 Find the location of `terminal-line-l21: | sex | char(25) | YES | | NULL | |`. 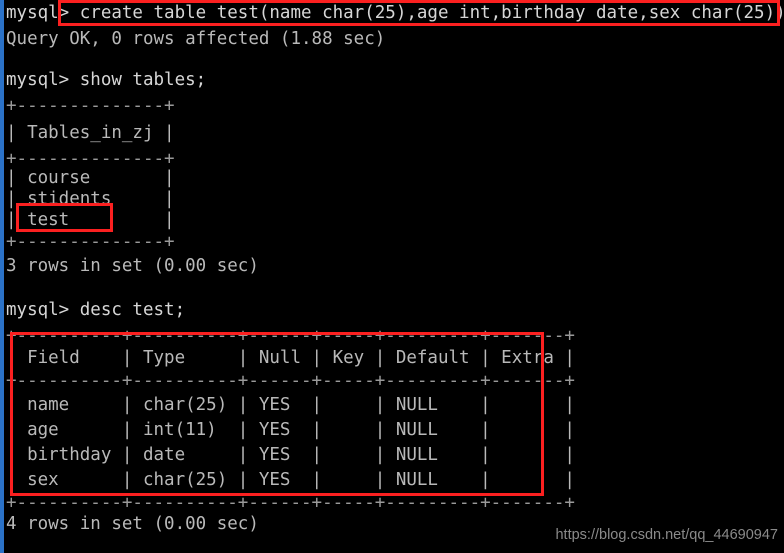

terminal-line-l21: | sex | char(25) | YES | | NULL | | is located at coordinates (290, 480).